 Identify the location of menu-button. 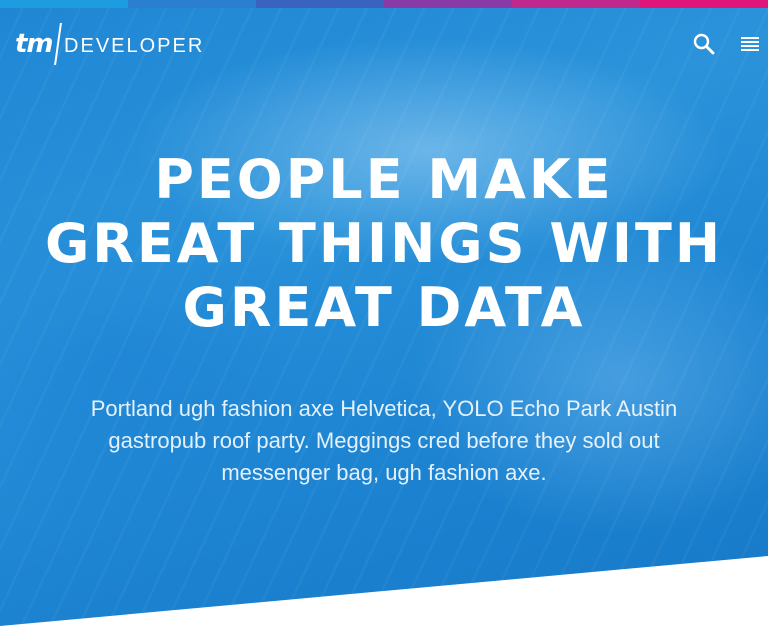
(750, 44).